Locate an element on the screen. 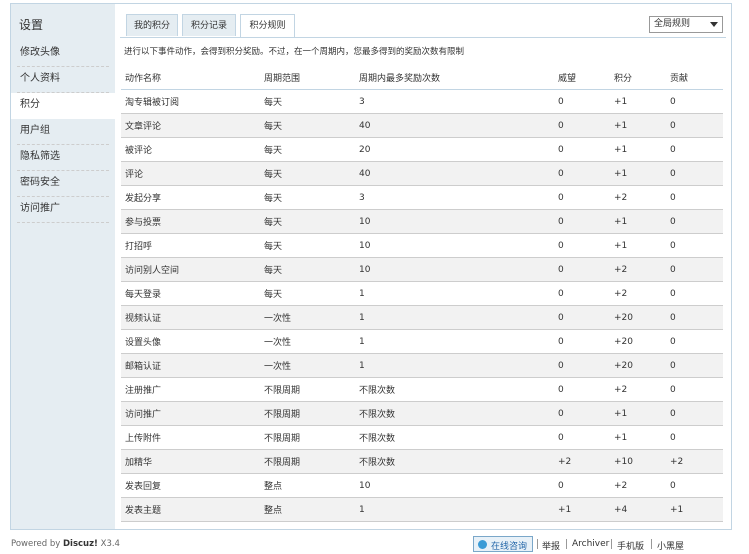 This screenshot has width=749, height=554. blacklist-link: 小黑屋 is located at coordinates (670, 545).